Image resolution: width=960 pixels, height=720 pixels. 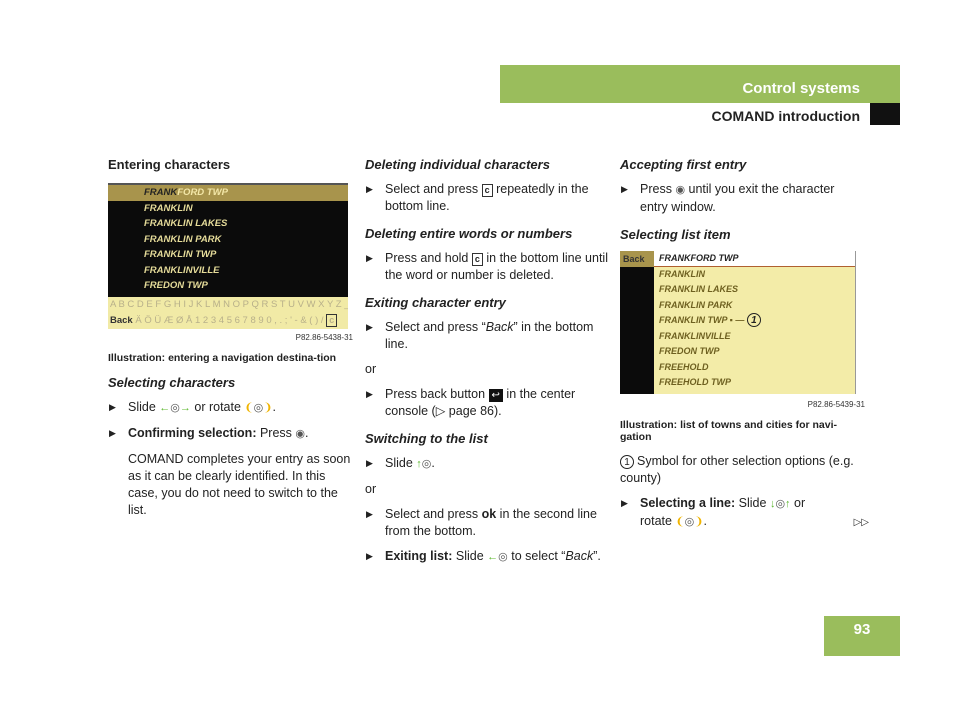 What do you see at coordinates (182, 270) in the screenshot?
I see `list-item: FRANKLINVILLE` at bounding box center [182, 270].